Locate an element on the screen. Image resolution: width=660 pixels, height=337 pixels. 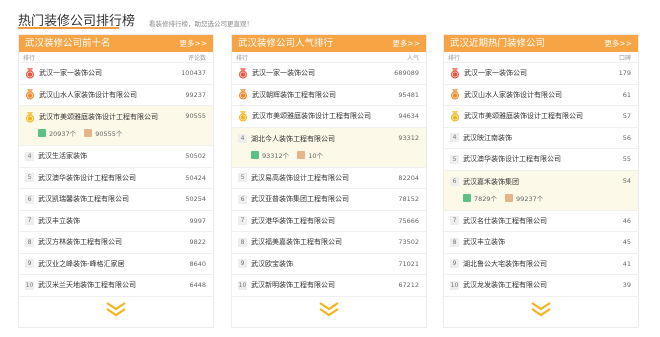
ranking-row: 10 武汉龙发装饰工程有限公司 39 is located at coordinates (541, 286).